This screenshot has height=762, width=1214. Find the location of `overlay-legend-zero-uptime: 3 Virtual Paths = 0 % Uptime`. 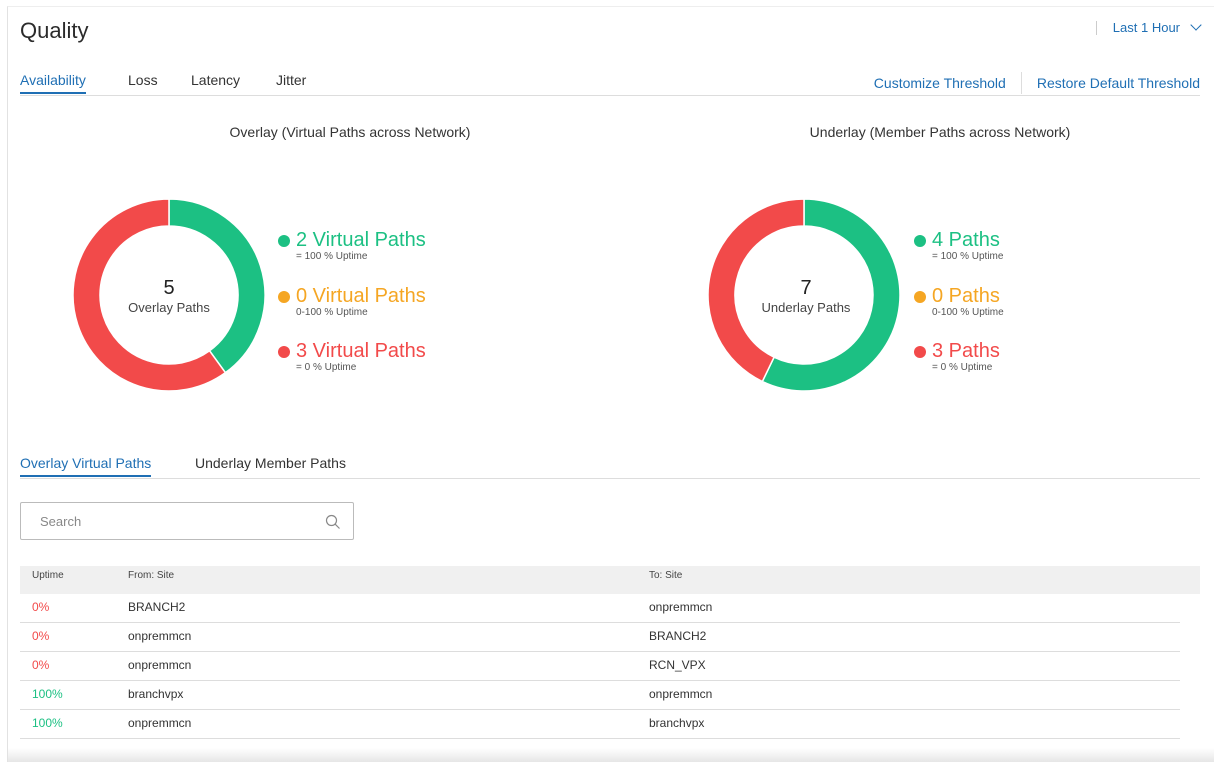

overlay-legend-zero-uptime: 3 Virtual Paths = 0 % Uptime is located at coordinates (352, 356).